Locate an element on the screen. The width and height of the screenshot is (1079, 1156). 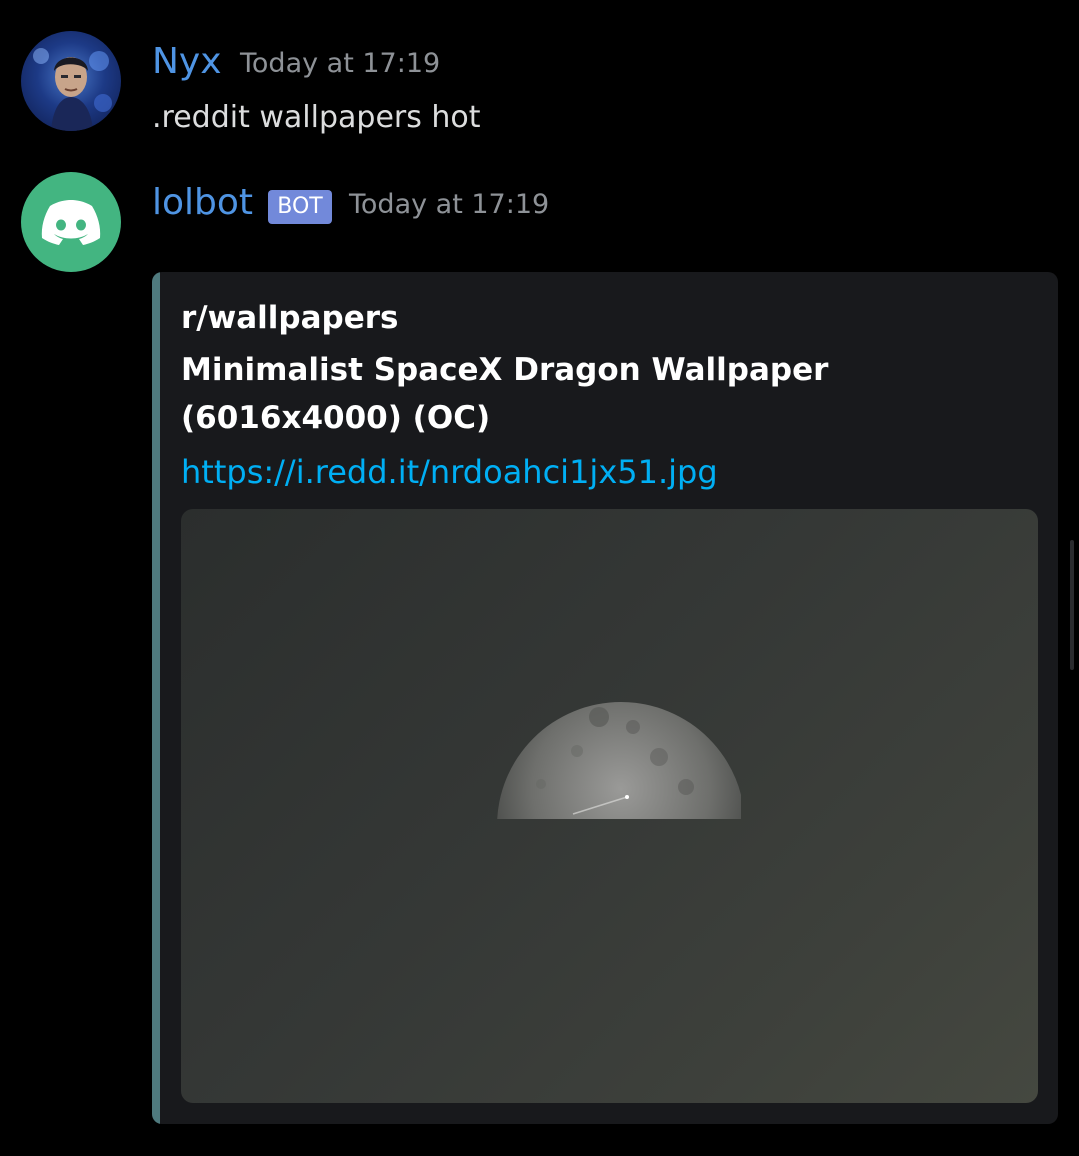
embed-link: https://i.redd.it/nrdoahci1jx51.jpg is located at coordinates (449, 472).